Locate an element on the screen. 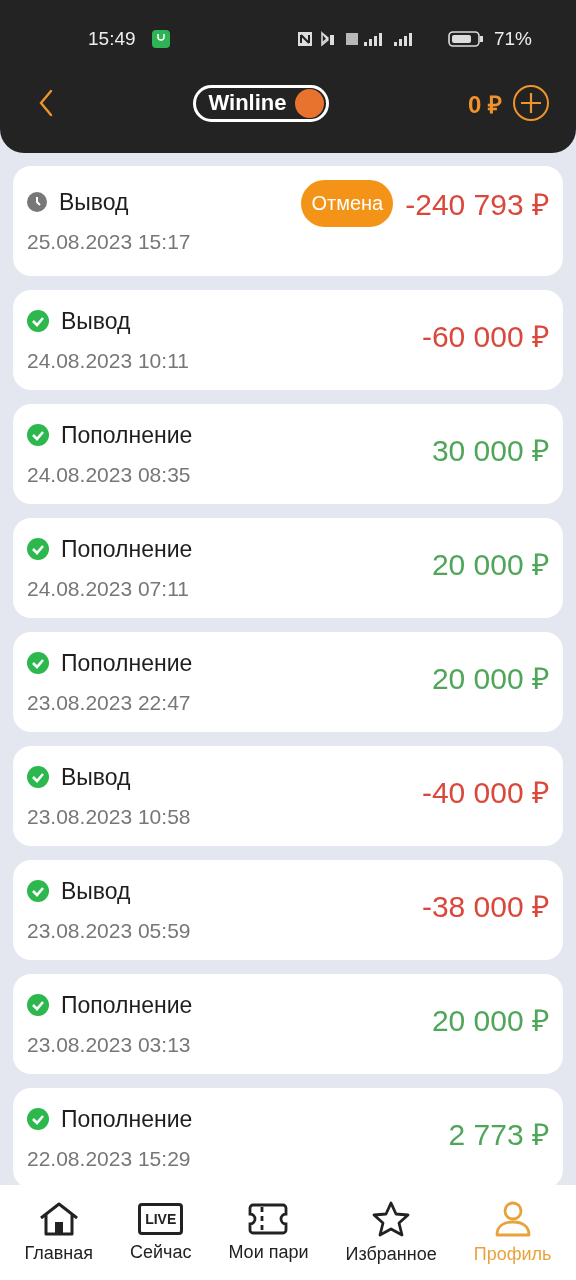  app-notification-icon is located at coordinates (160, 39).